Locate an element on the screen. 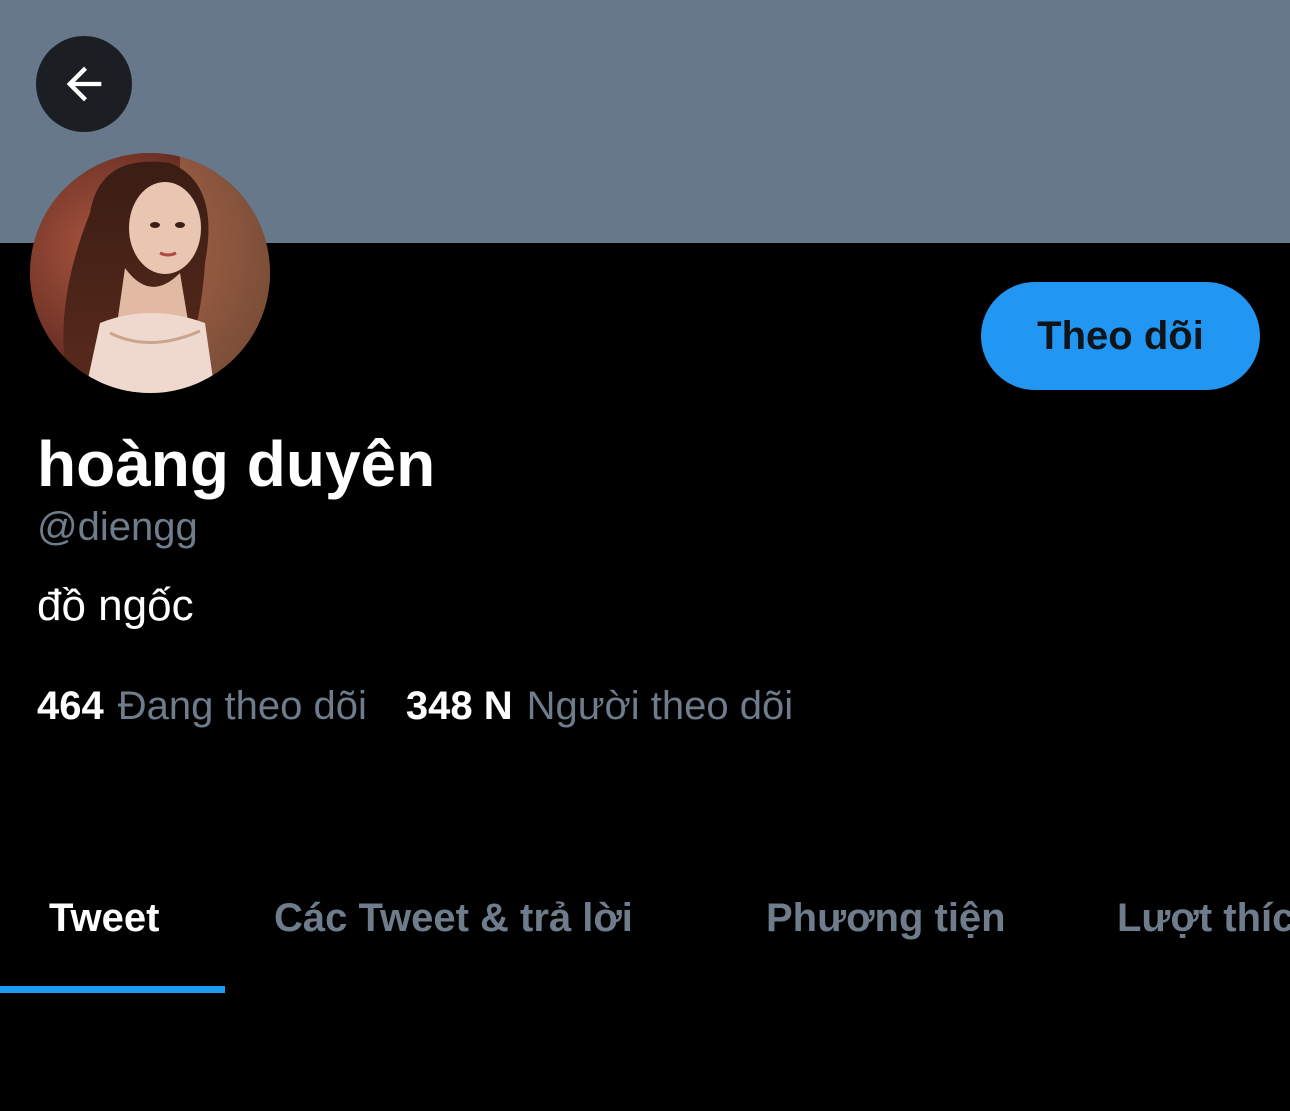 The height and width of the screenshot is (1111, 1290). display-name: hoàng duyên is located at coordinates (236, 464).